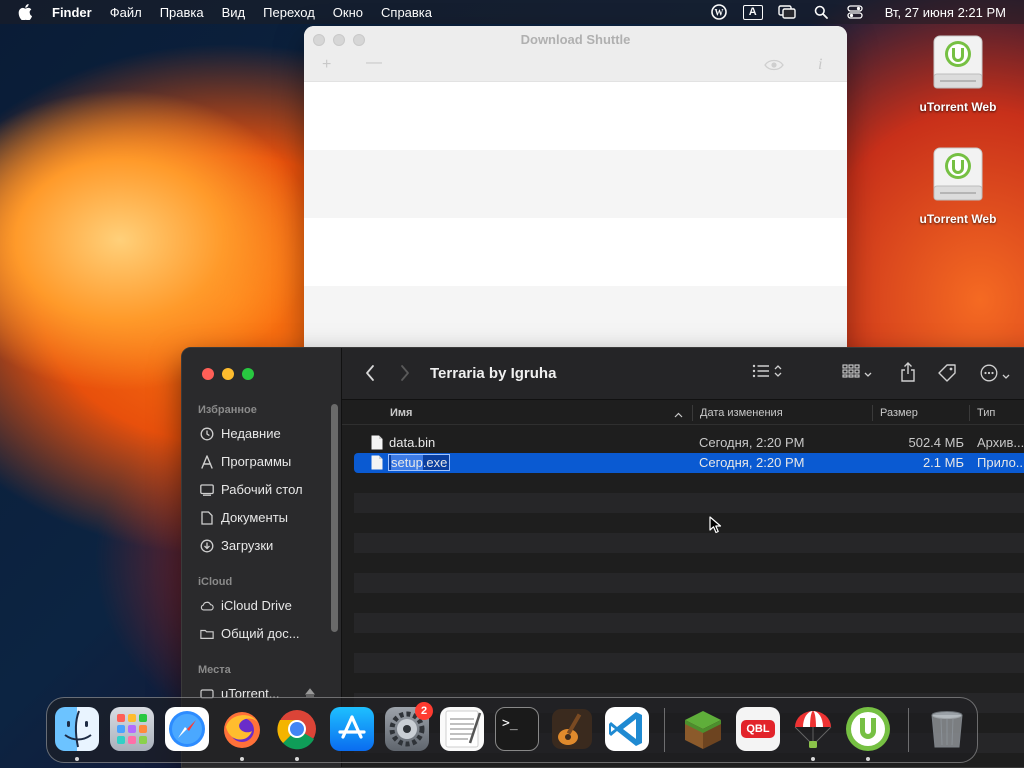 This screenshot has height=768, width=1024. Describe the element at coordinates (741, 413) in the screenshot. I see `column-date: Дата изменения` at that location.